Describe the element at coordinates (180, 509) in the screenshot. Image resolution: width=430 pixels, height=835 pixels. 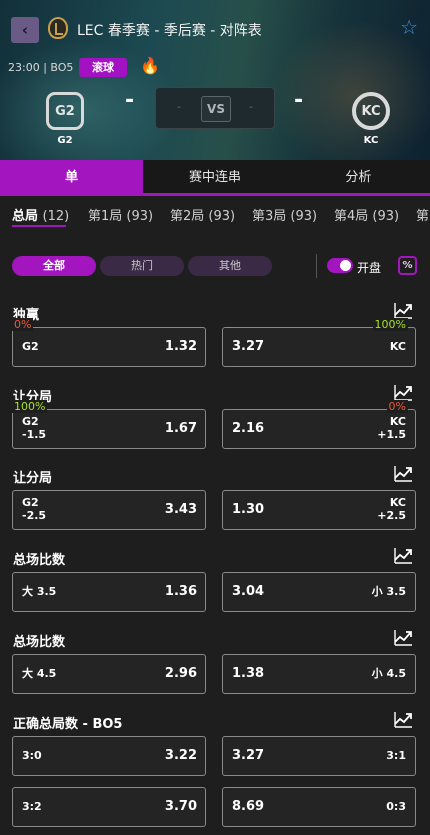
I see `odds-value: 3.43` at that location.